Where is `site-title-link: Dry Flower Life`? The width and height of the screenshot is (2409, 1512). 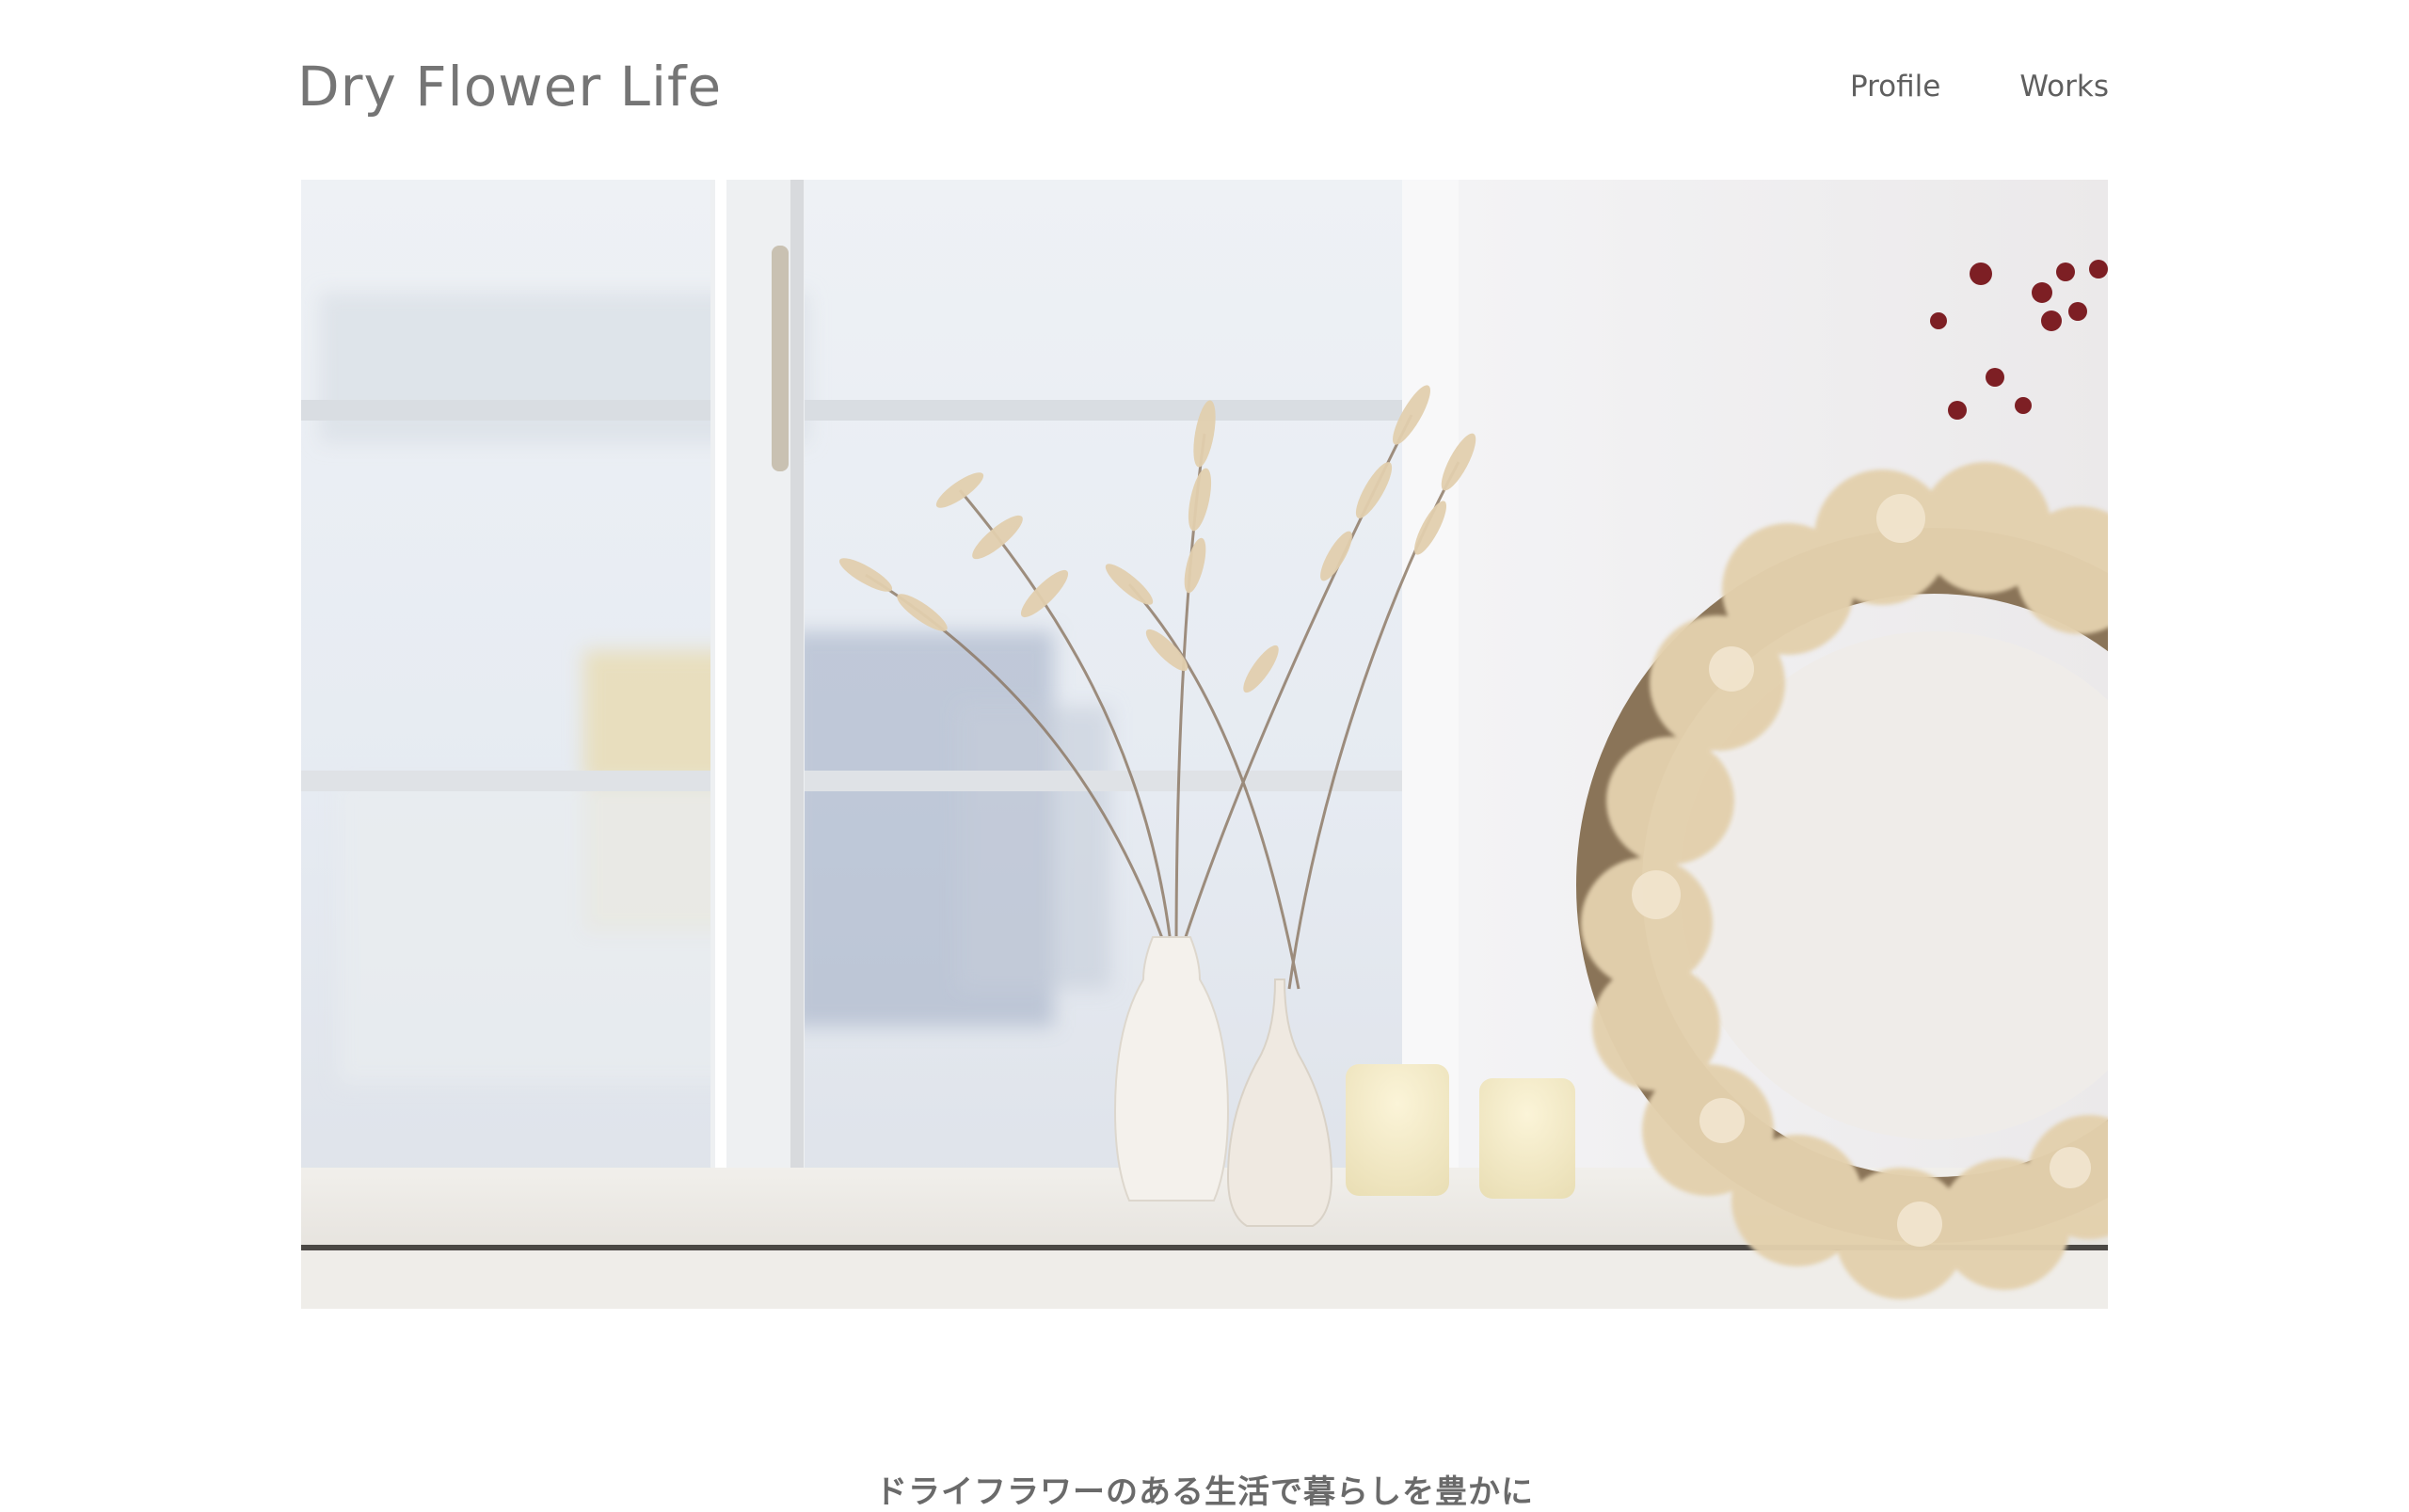
site-title-link: Dry Flower Life is located at coordinates (510, 87).